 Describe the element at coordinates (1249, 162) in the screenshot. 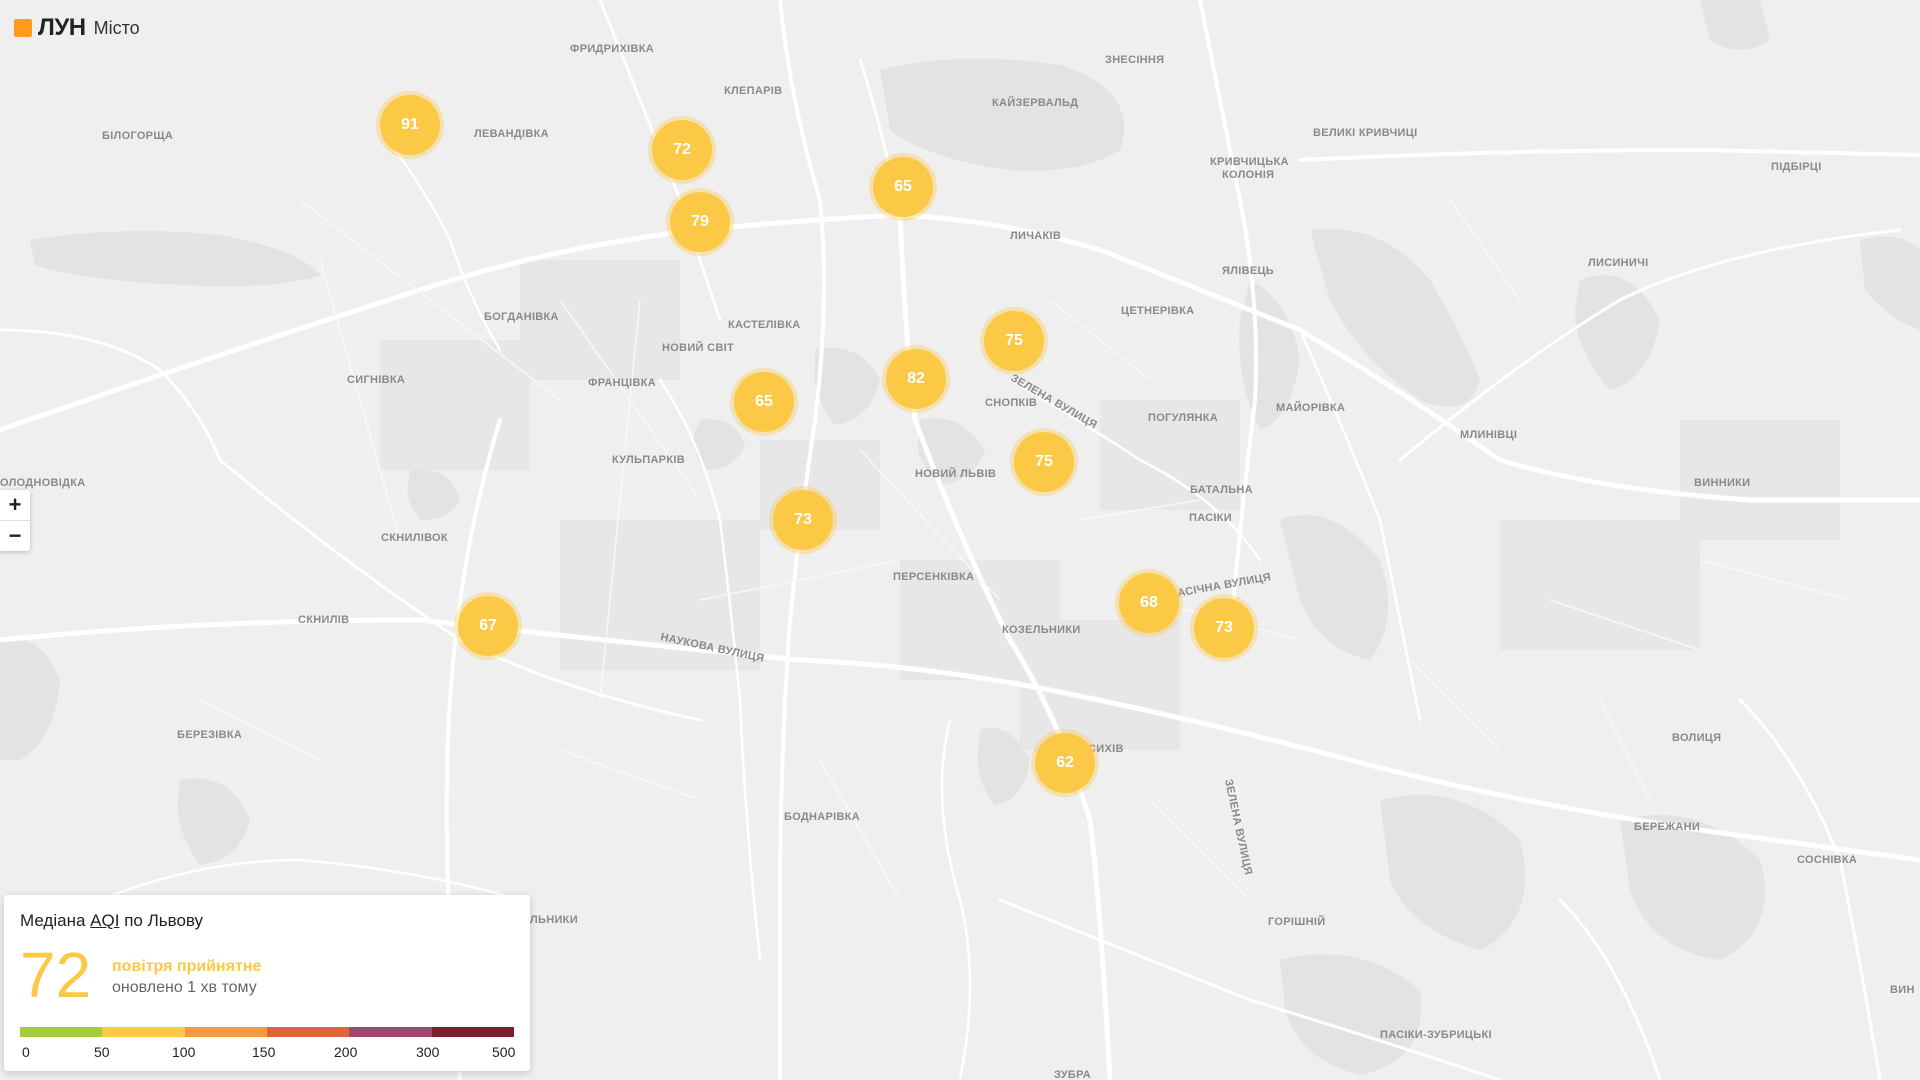

I see `district-label: КРИВЧИЦЬКА` at that location.